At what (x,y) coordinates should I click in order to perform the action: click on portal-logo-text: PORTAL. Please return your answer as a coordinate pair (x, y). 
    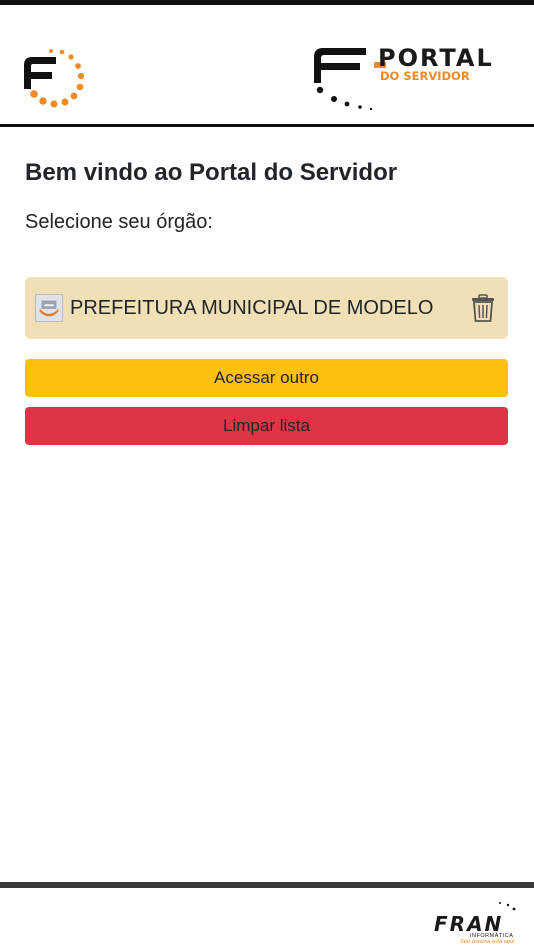
    Looking at the image, I should click on (436, 58).